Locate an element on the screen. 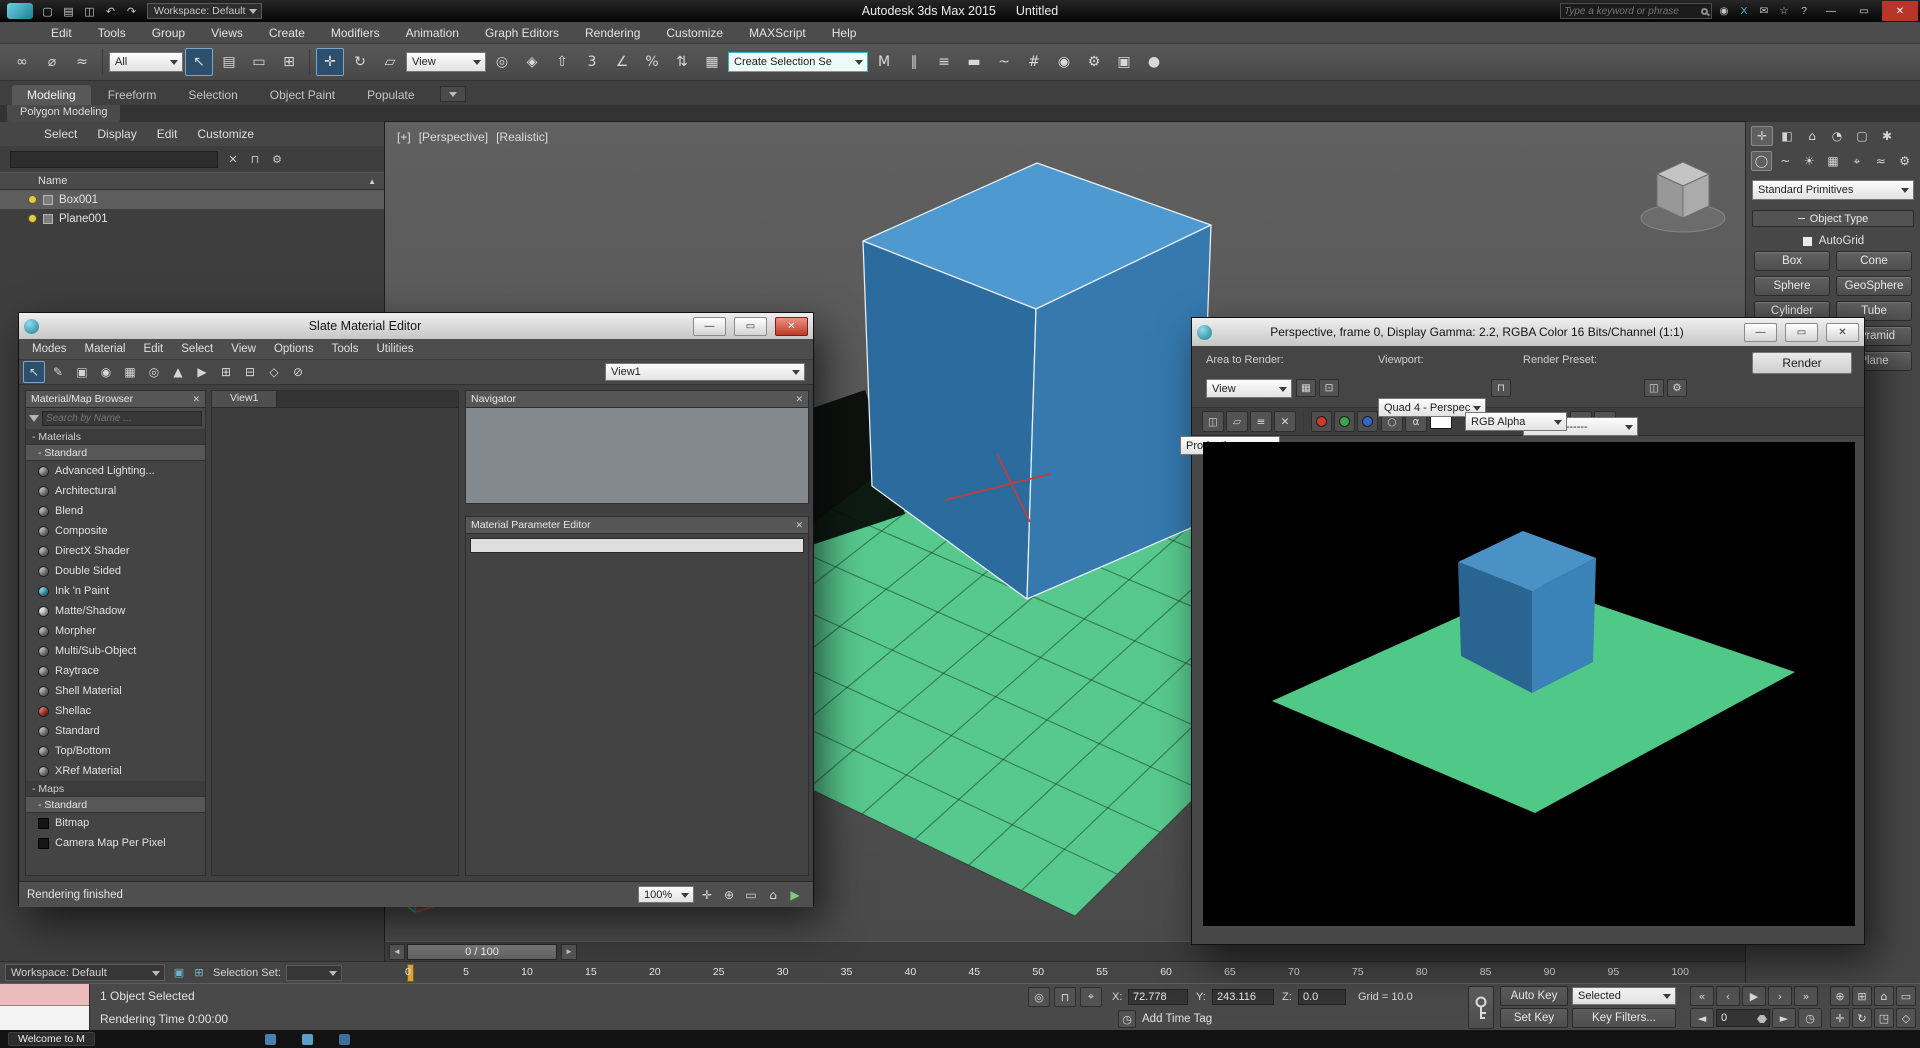  slate-menu-item: Edit is located at coordinates (153, 349).